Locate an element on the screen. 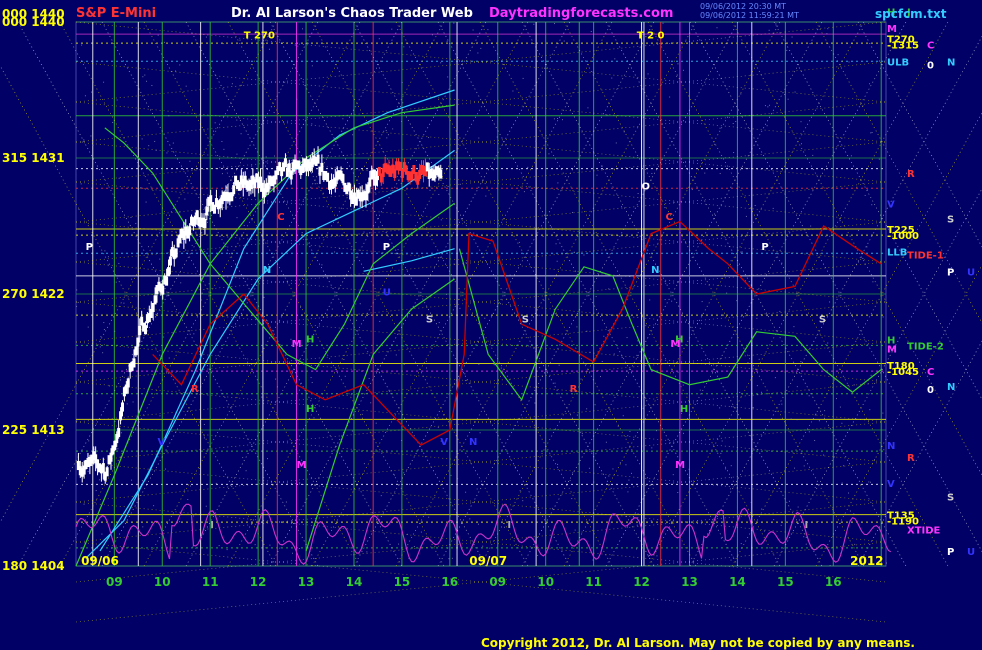 This screenshot has width=982, height=650. y-tick-label: 270 1422 is located at coordinates (33, 294).